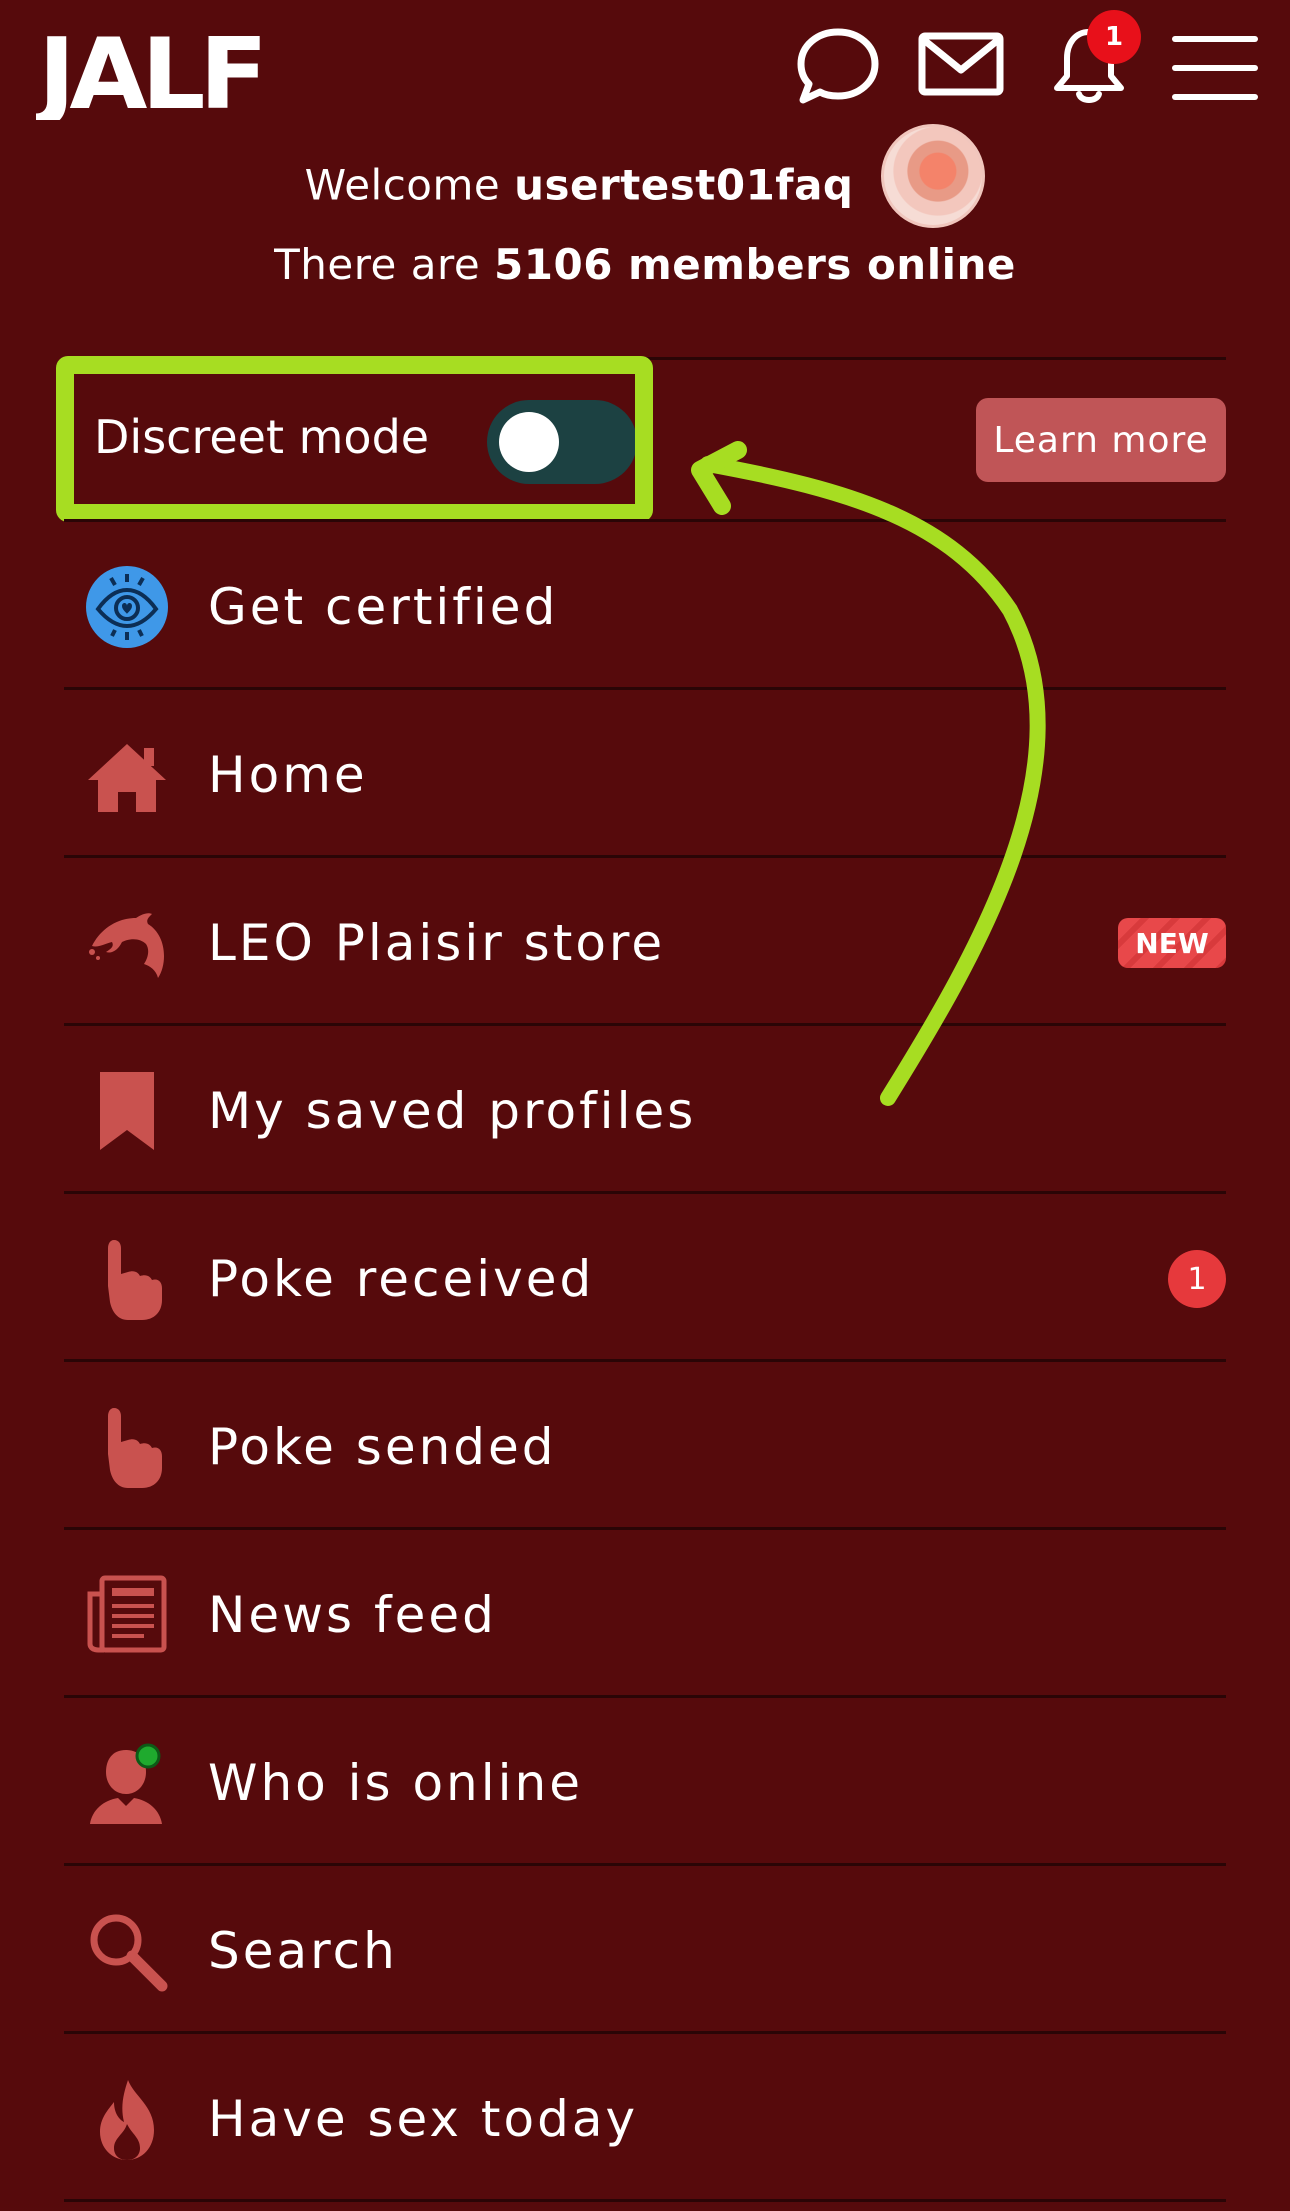  I want to click on menu-label: Poke received, so click(401, 1279).